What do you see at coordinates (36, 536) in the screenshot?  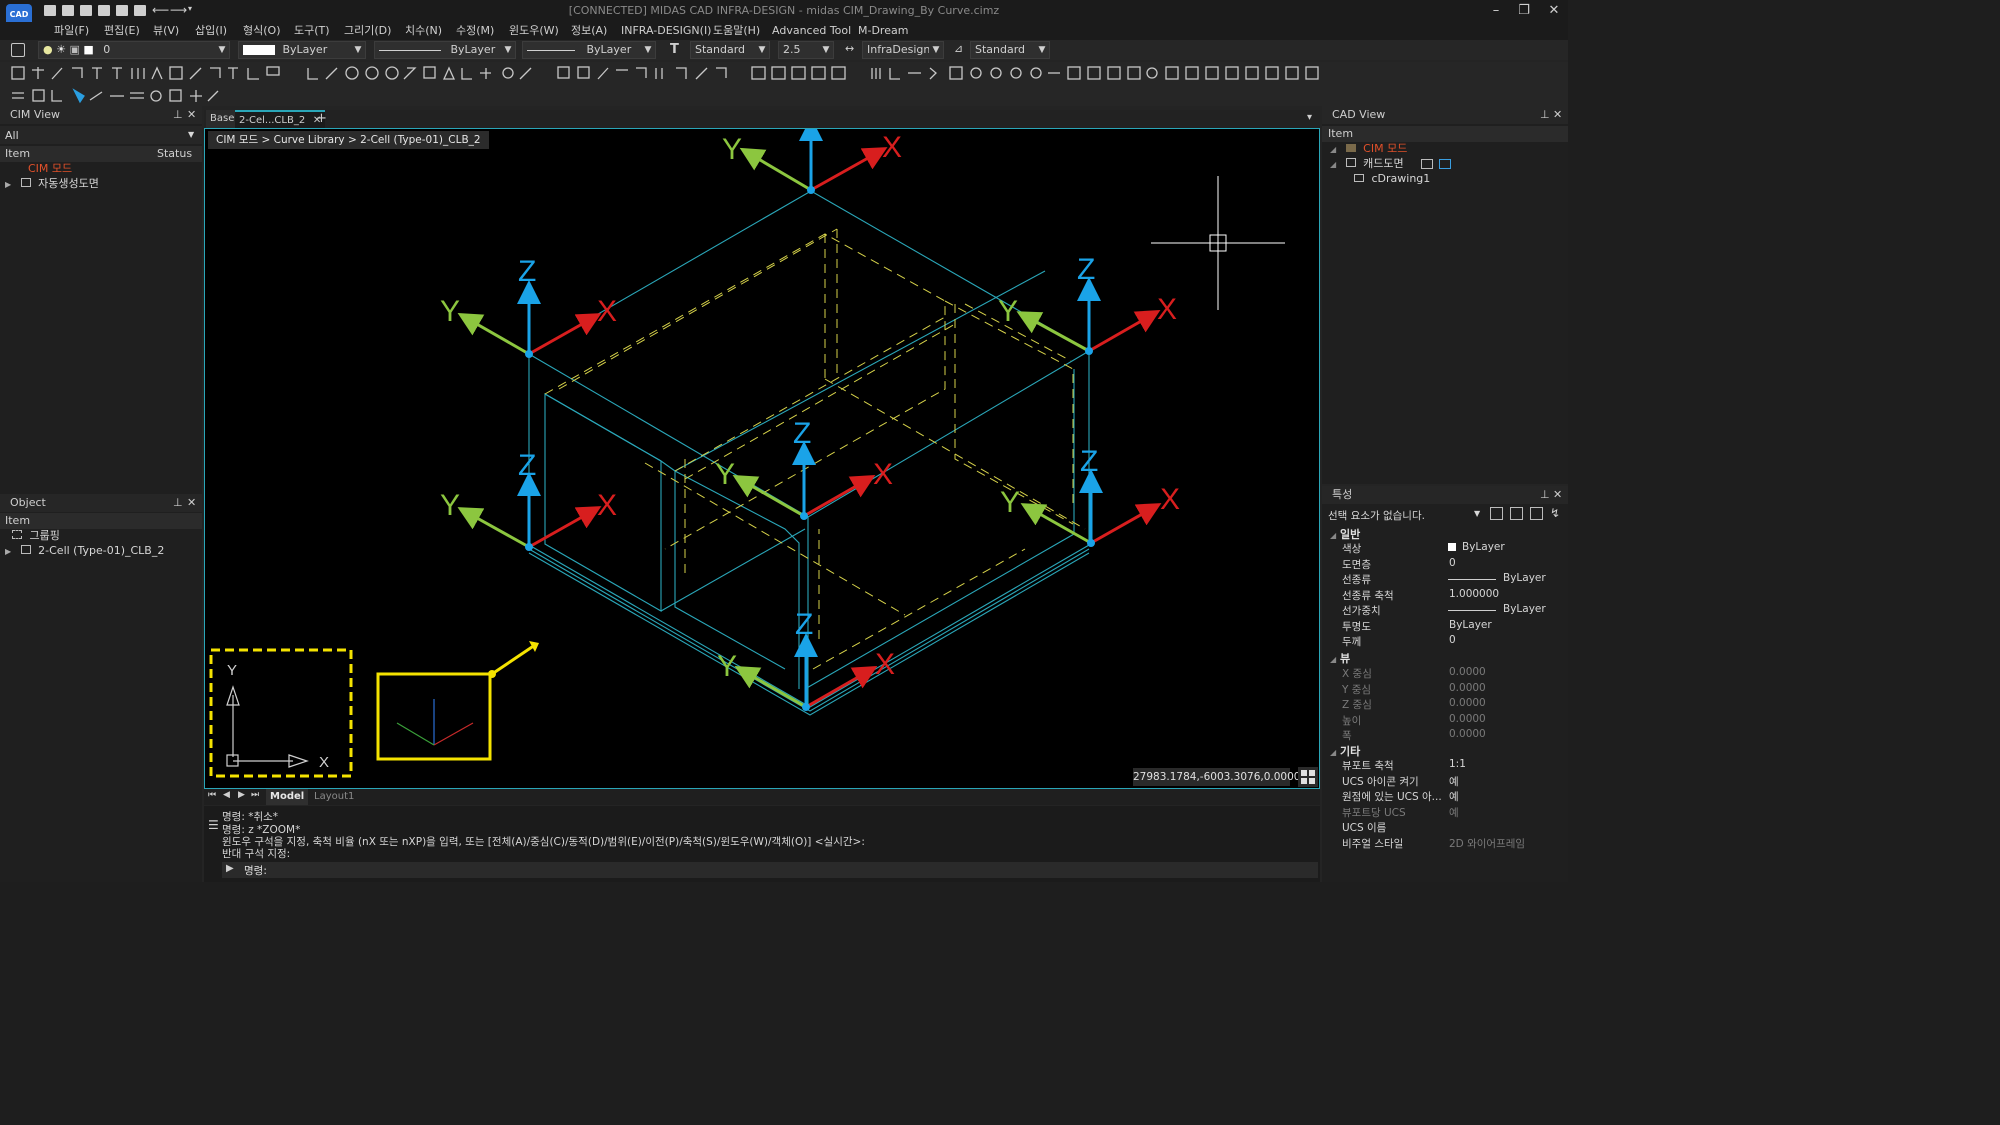 I see `tree-item-grouping: 그룹핑` at bounding box center [36, 536].